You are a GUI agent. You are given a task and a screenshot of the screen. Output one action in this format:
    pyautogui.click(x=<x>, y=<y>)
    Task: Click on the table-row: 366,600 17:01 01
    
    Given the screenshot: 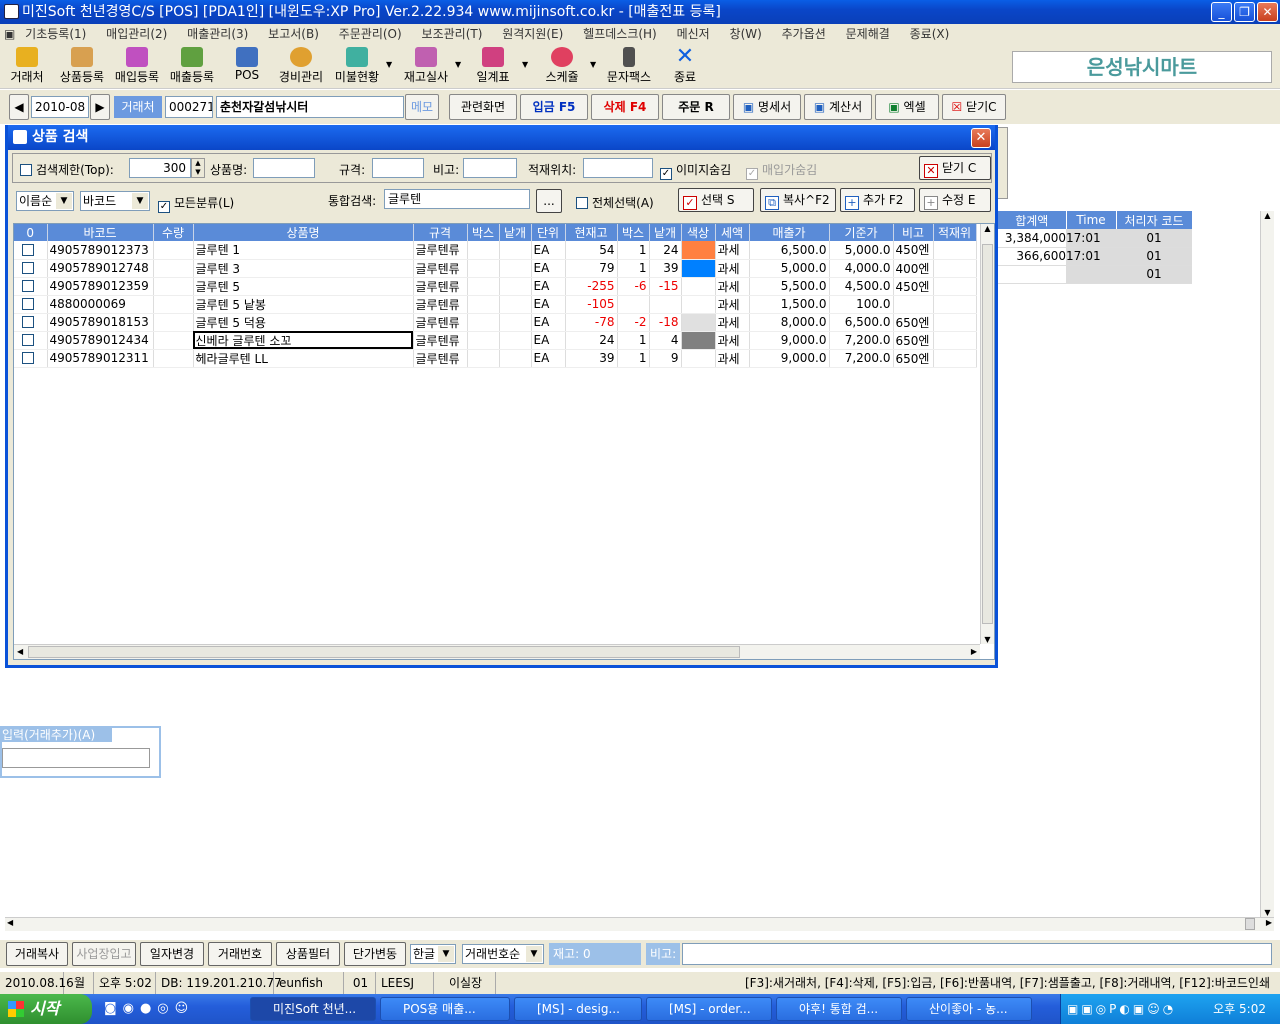 What is the action you would take?
    pyautogui.click(x=1095, y=256)
    